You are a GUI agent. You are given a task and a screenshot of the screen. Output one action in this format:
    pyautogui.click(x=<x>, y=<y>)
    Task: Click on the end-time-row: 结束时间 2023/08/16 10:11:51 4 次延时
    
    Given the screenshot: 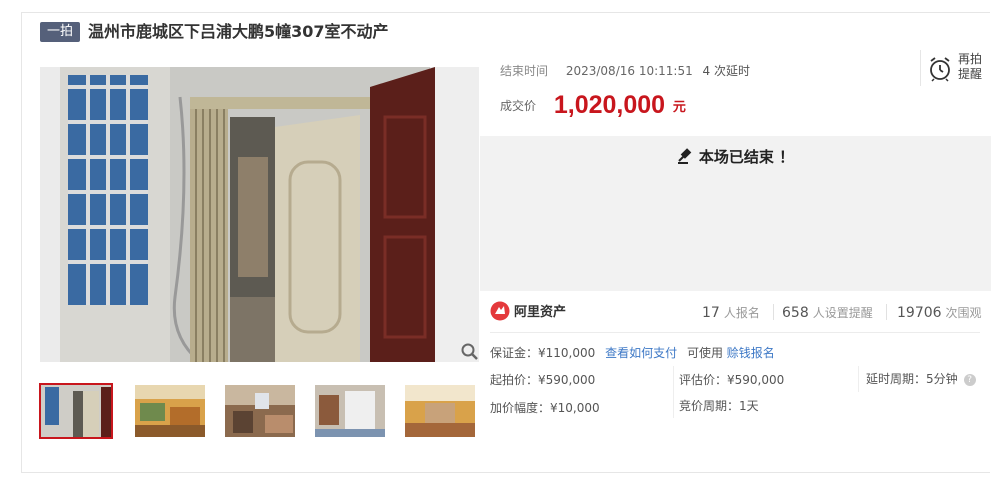 What is the action you would take?
    pyautogui.click(x=625, y=70)
    